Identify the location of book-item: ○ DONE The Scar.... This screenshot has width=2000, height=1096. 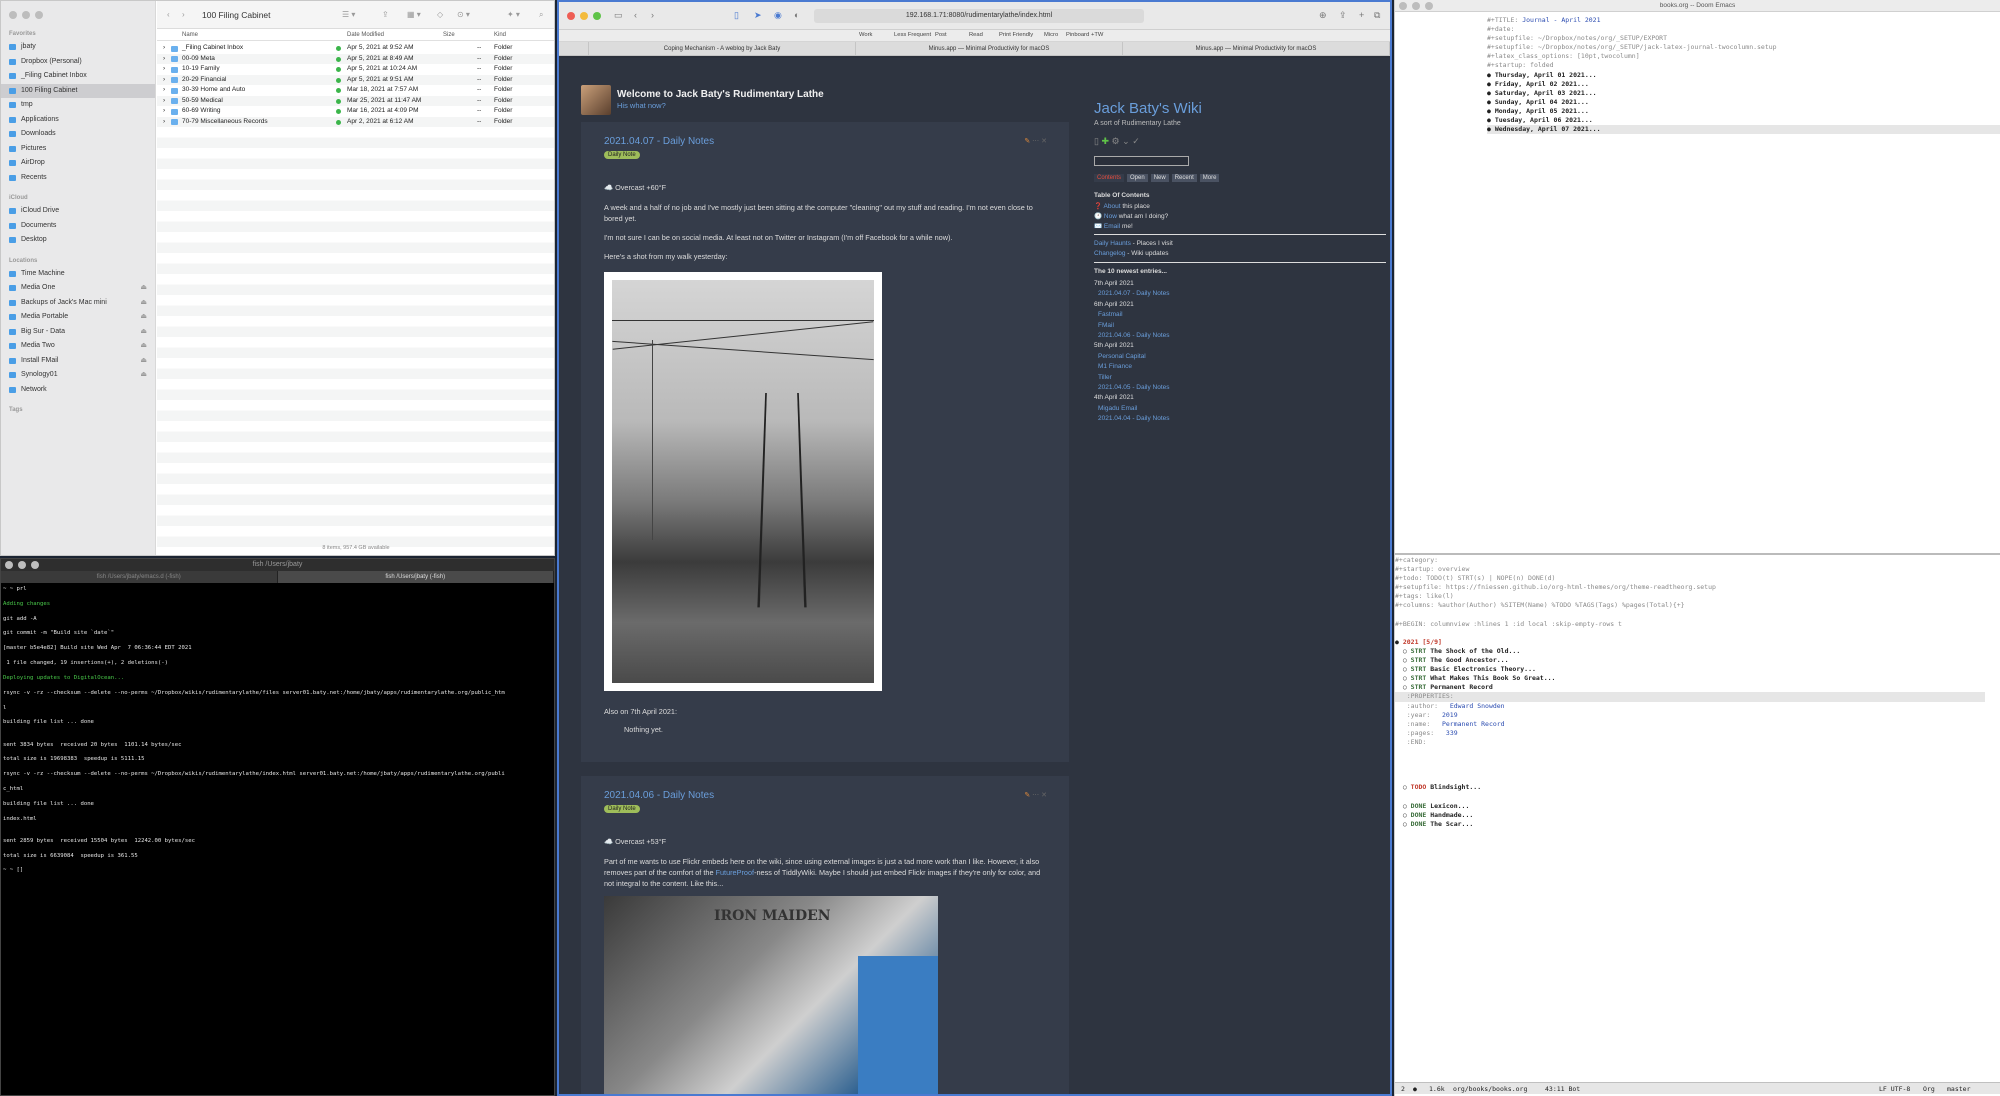
(1434, 824).